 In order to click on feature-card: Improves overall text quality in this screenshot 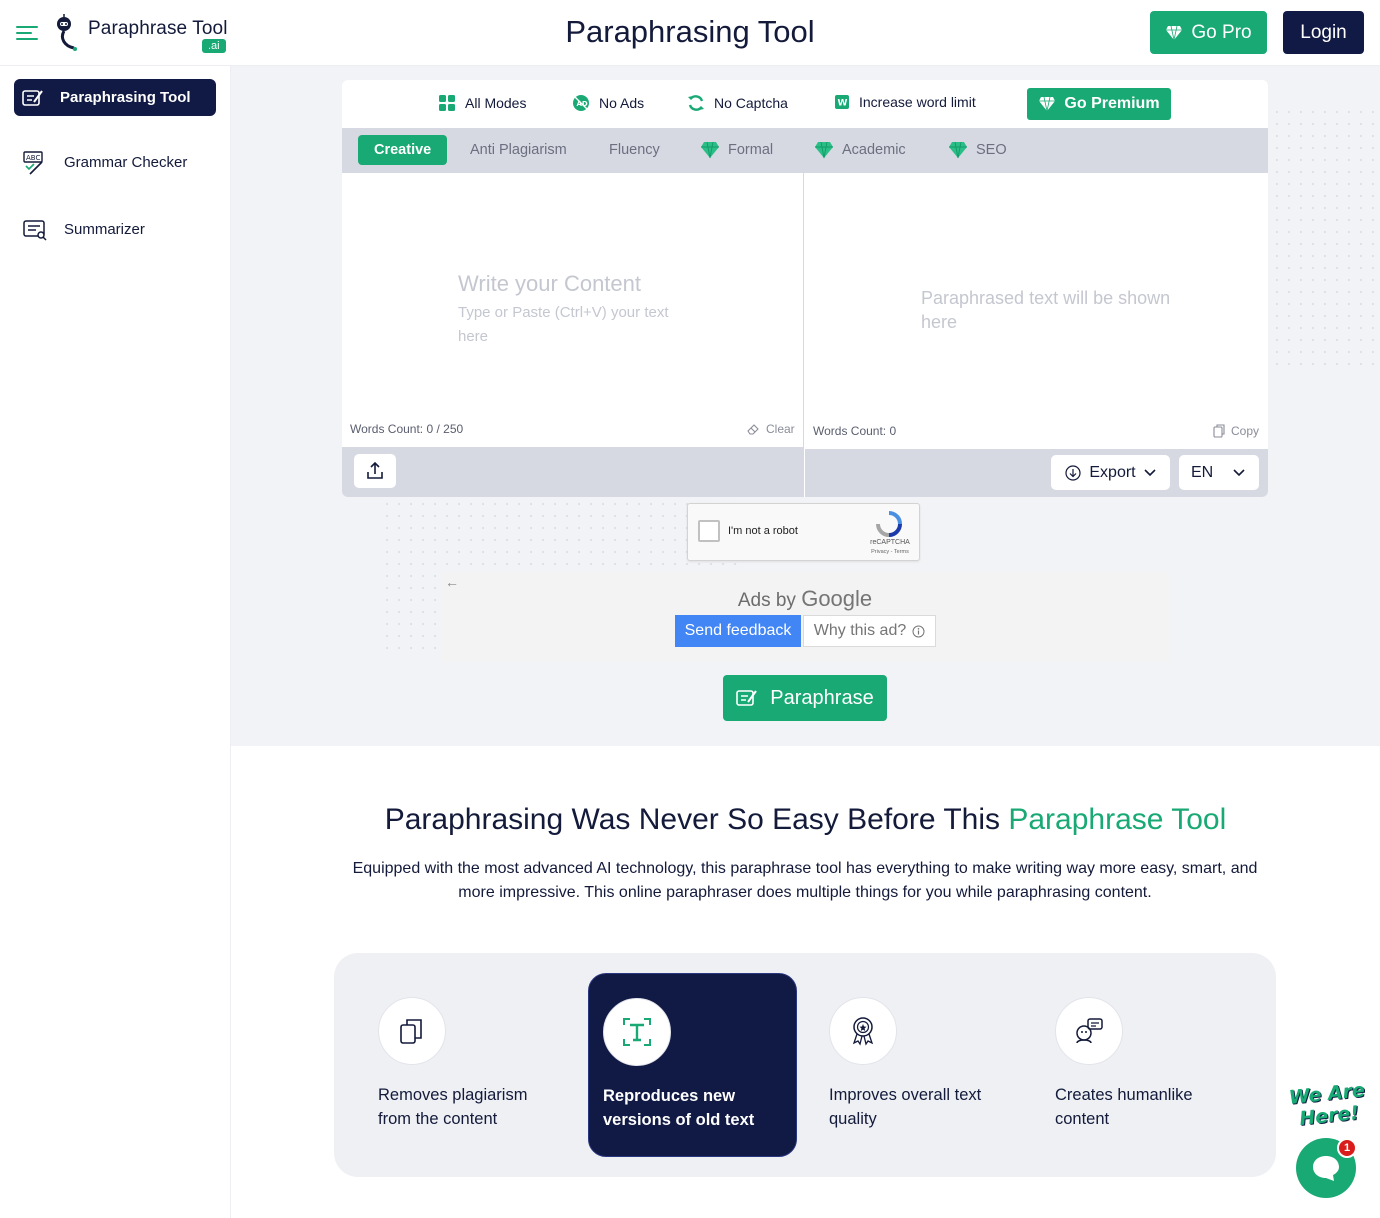, I will do `click(889, 1065)`.